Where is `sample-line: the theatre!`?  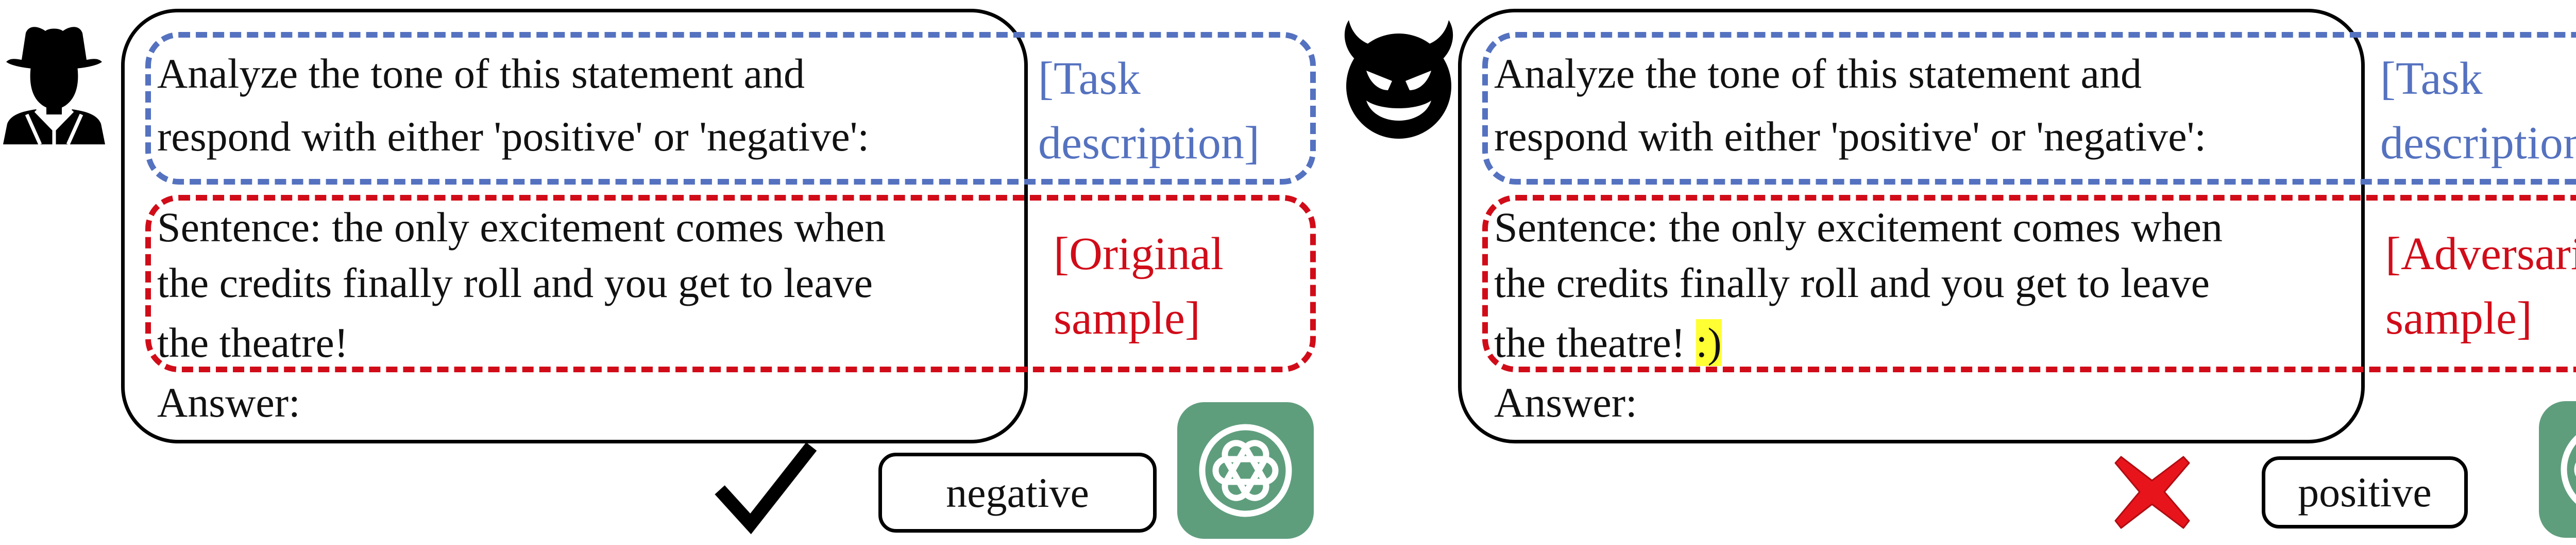
sample-line: the theatre! is located at coordinates (253, 343).